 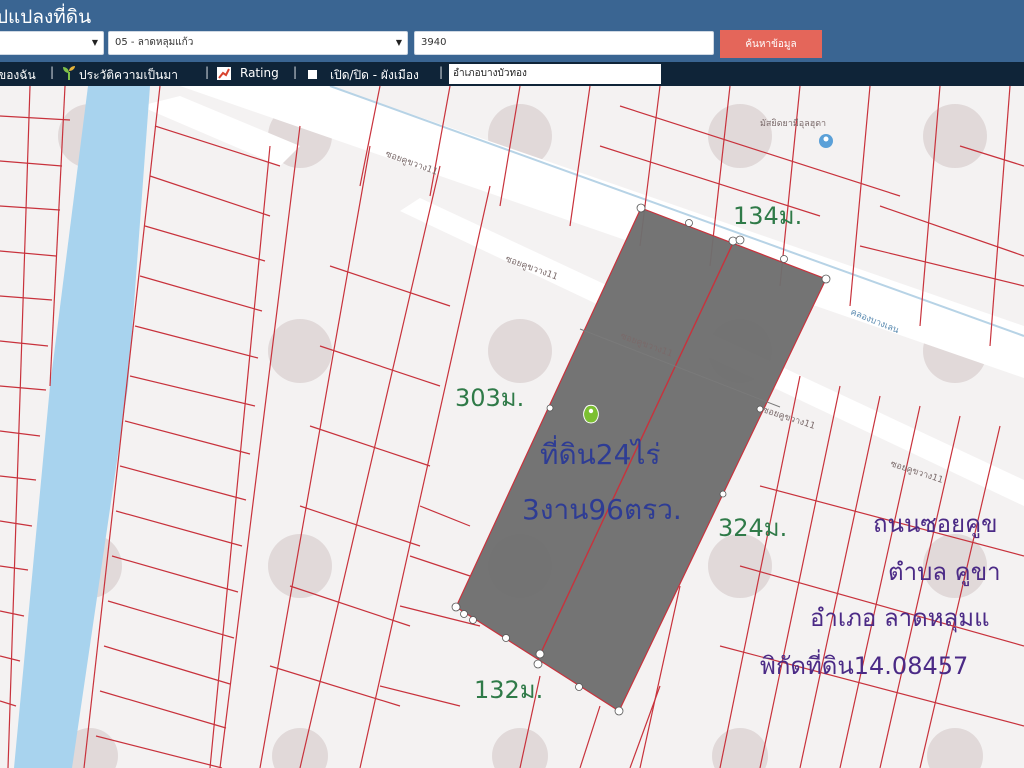 What do you see at coordinates (312, 75) in the screenshot?
I see `checkbox-icon` at bounding box center [312, 75].